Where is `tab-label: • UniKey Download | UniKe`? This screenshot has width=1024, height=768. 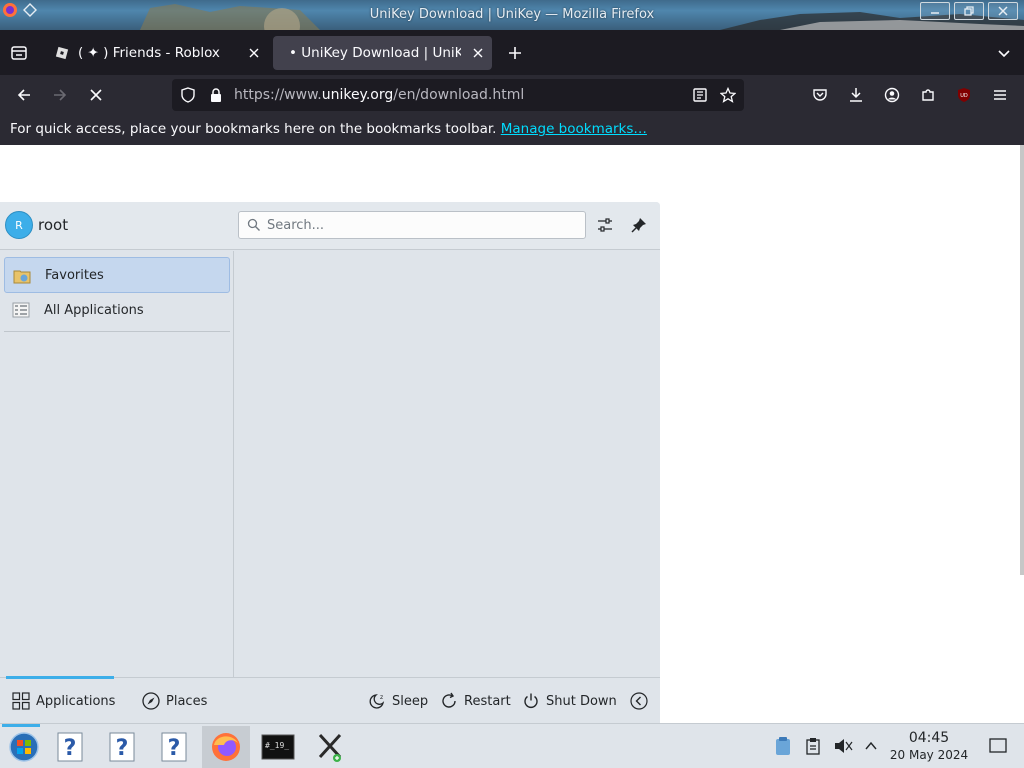 tab-label: • UniKey Download | UniKe is located at coordinates (375, 53).